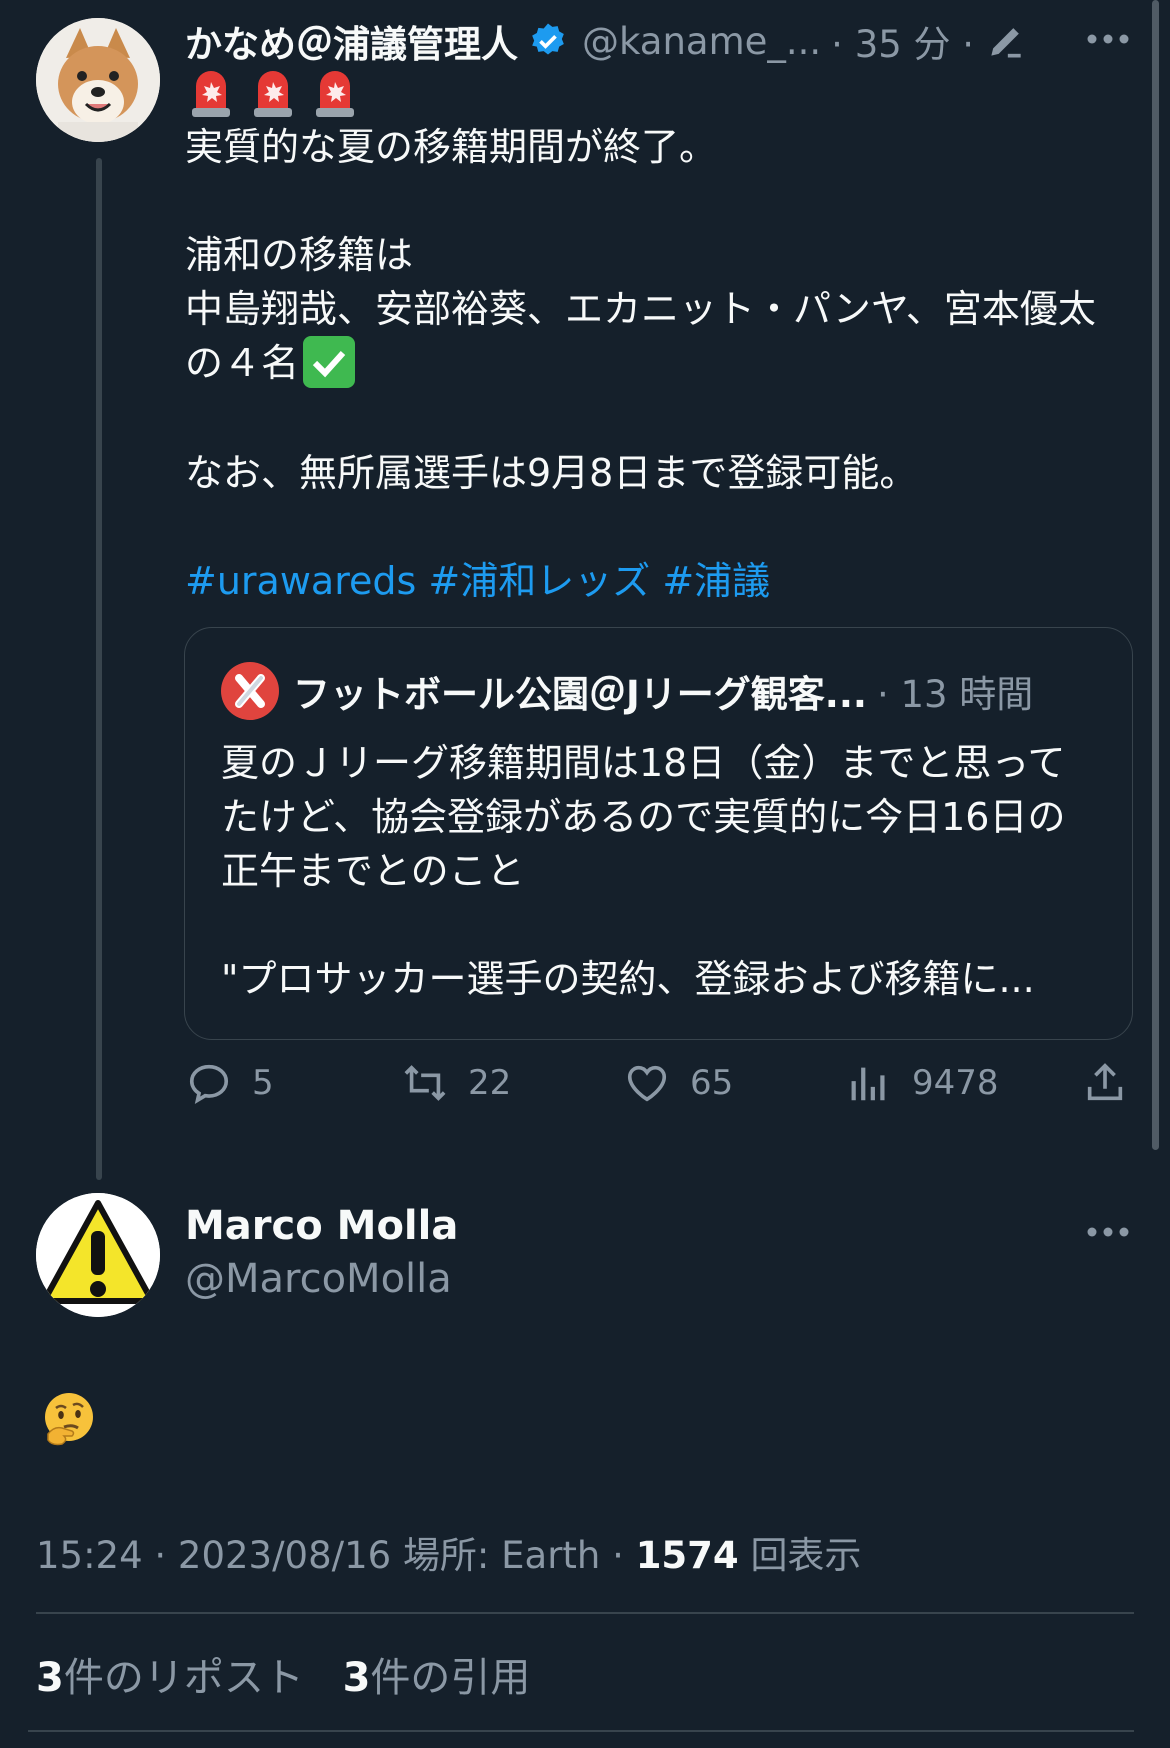 The width and height of the screenshot is (1170, 1748). What do you see at coordinates (1006, 41) in the screenshot?
I see `edit-icon` at bounding box center [1006, 41].